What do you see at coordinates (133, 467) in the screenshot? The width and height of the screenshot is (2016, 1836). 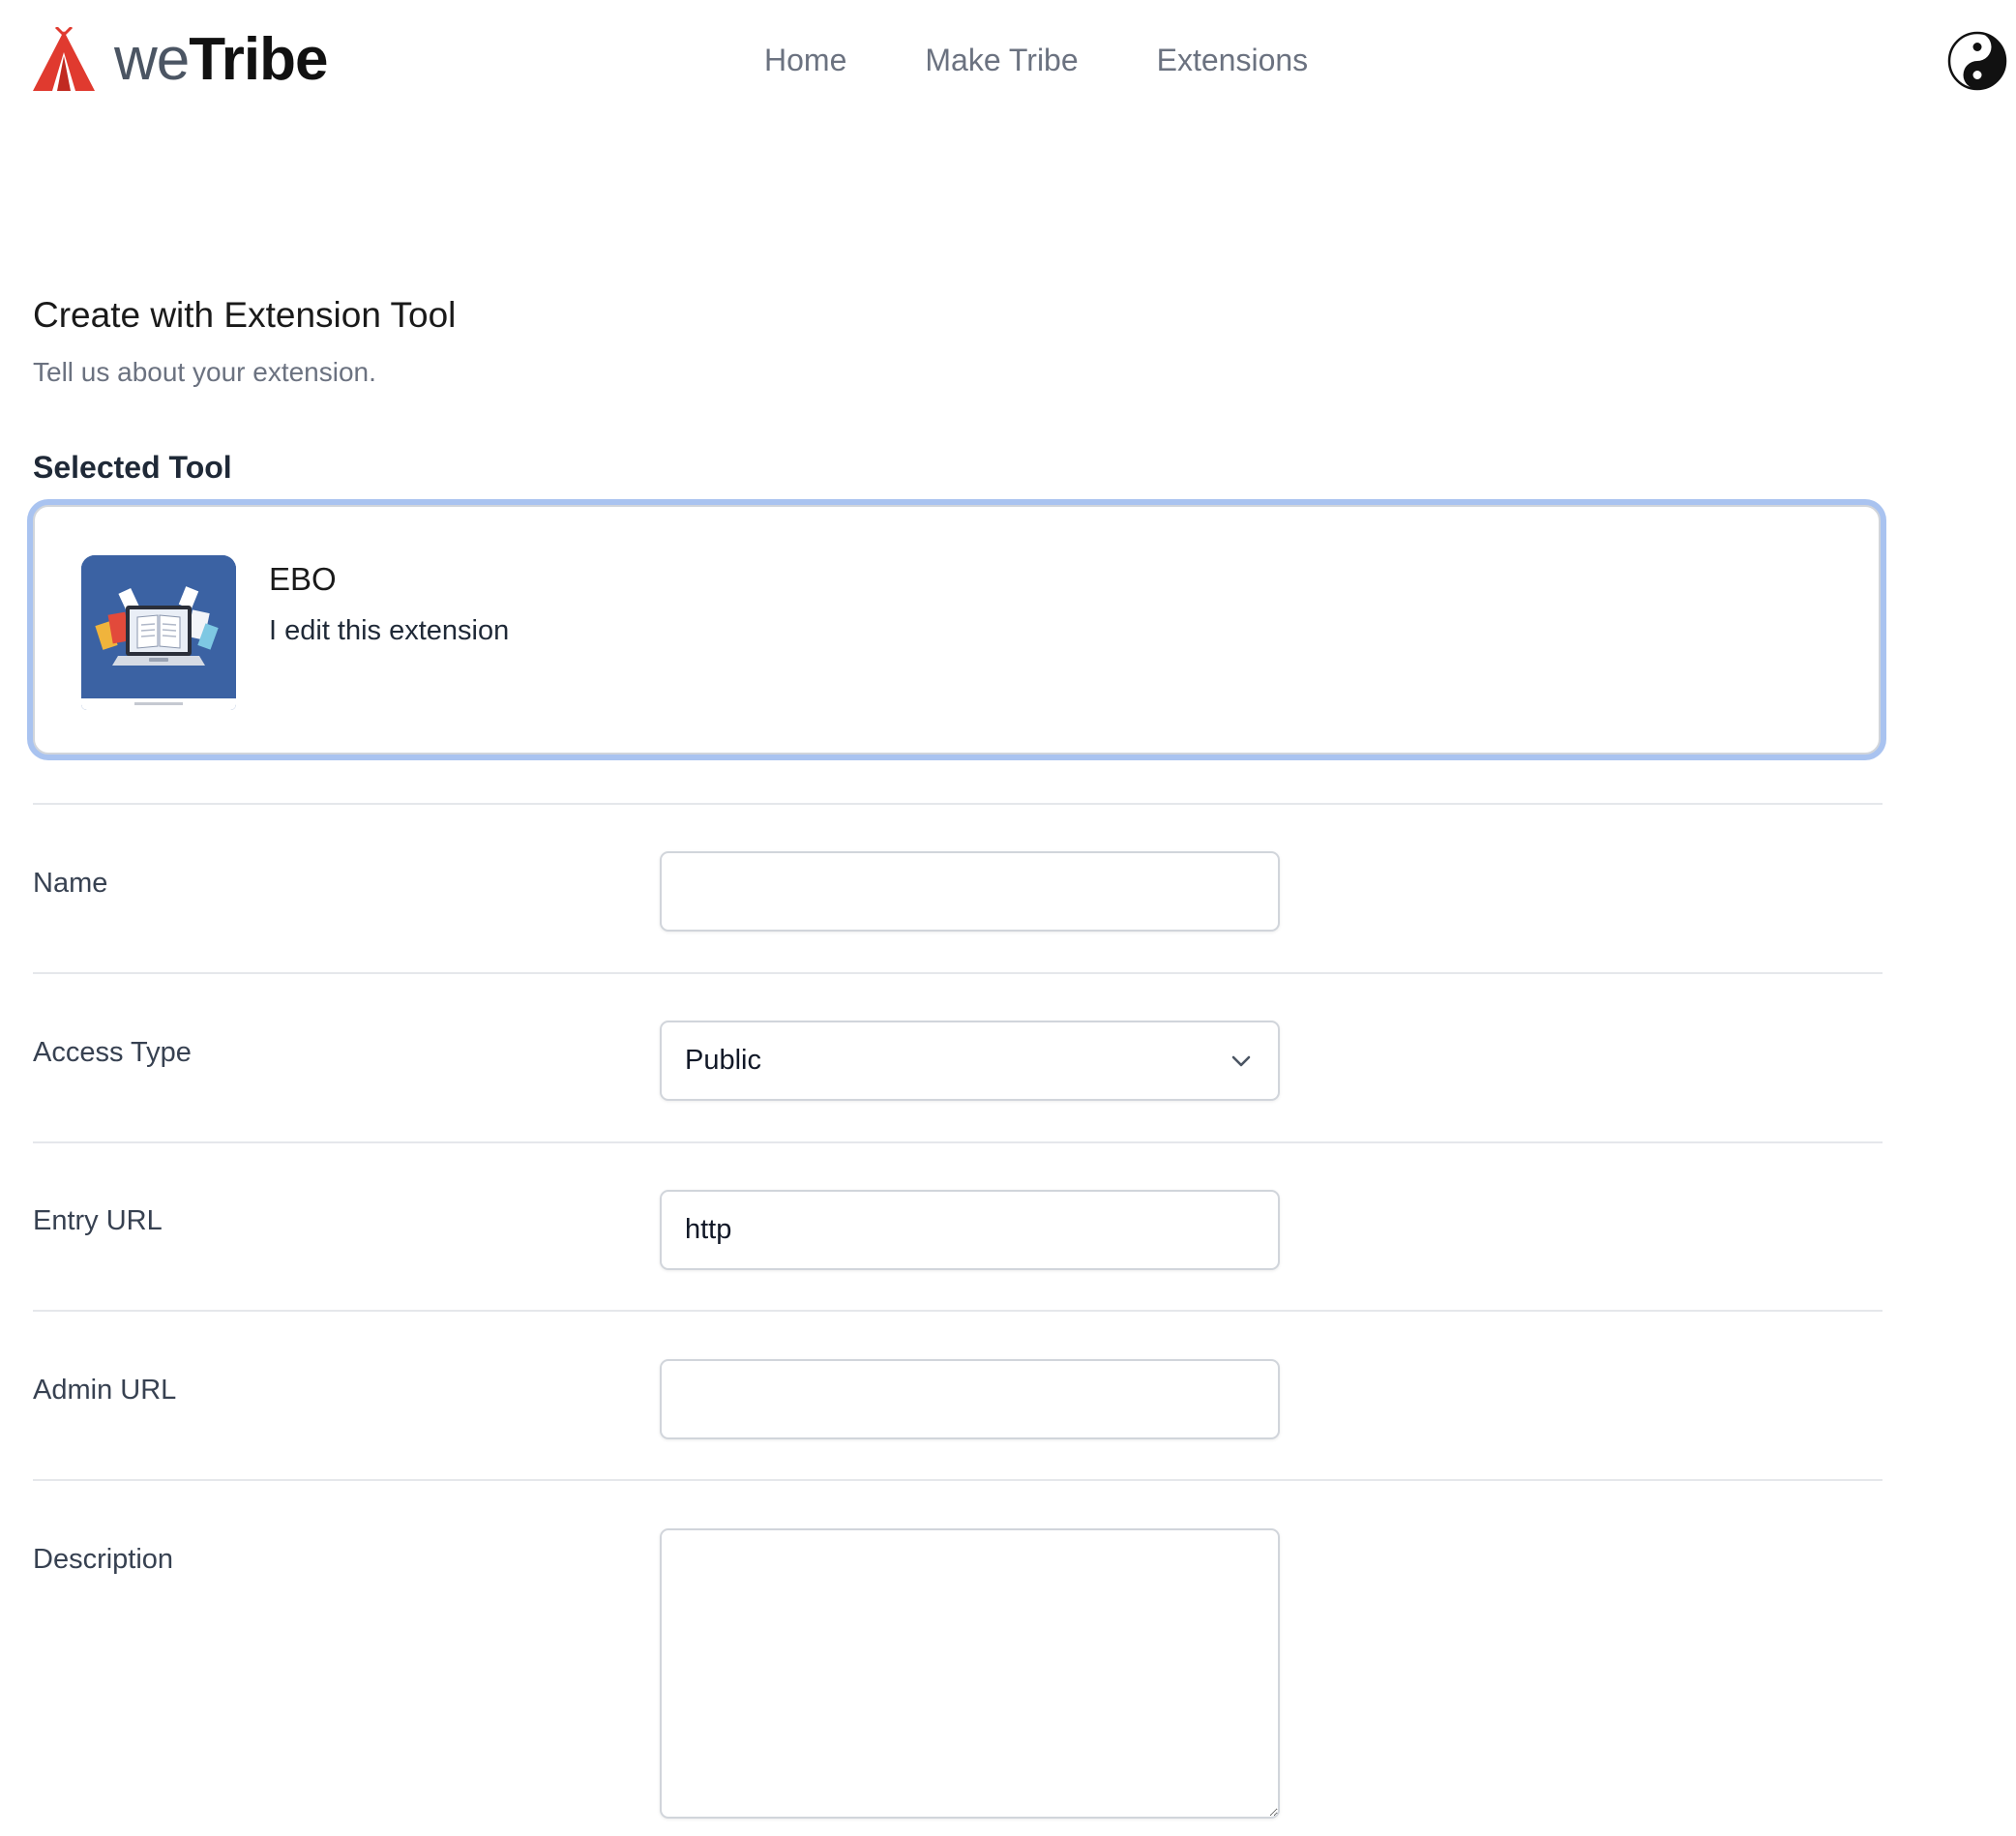 I see `selected-tool-heading: Selected Tool` at bounding box center [133, 467].